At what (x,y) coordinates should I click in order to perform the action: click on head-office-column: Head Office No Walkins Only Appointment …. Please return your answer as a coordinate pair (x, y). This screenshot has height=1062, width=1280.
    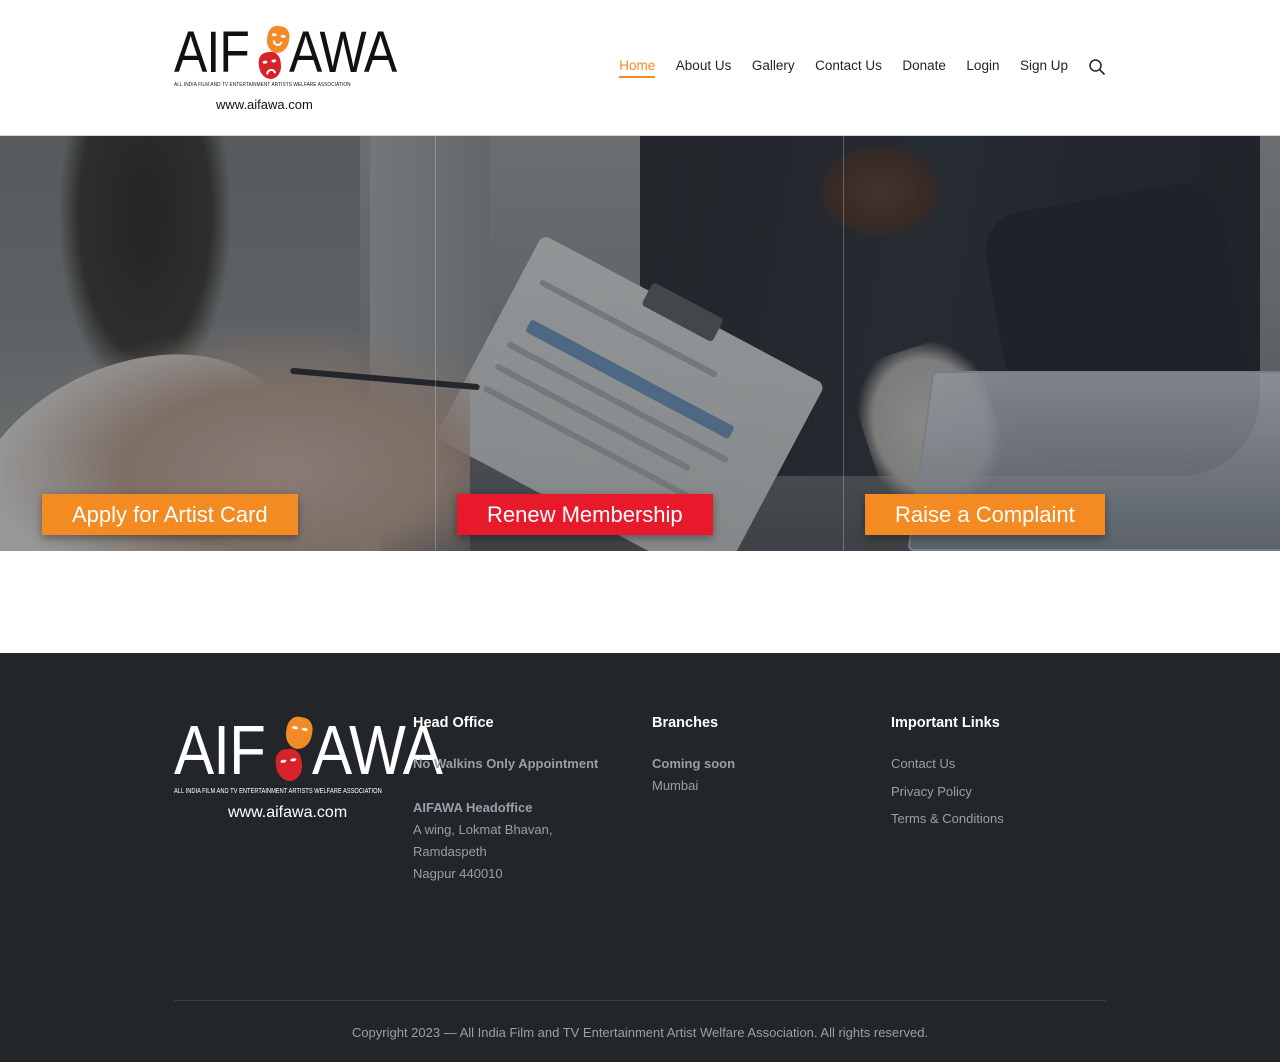
    Looking at the image, I should click on (505, 800).